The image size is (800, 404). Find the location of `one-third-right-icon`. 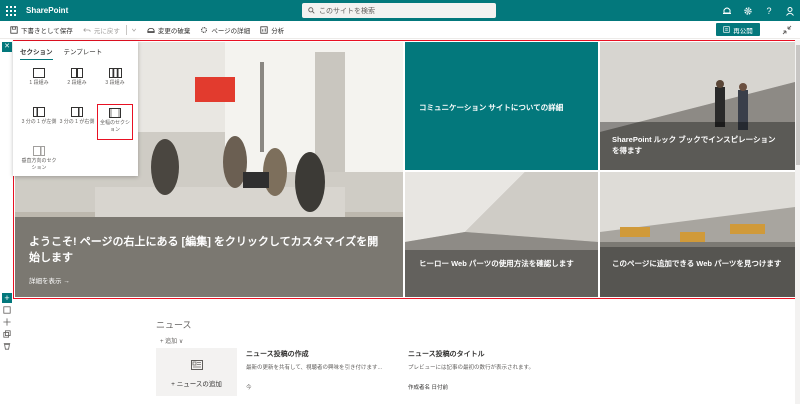

one-third-right-icon is located at coordinates (77, 112).